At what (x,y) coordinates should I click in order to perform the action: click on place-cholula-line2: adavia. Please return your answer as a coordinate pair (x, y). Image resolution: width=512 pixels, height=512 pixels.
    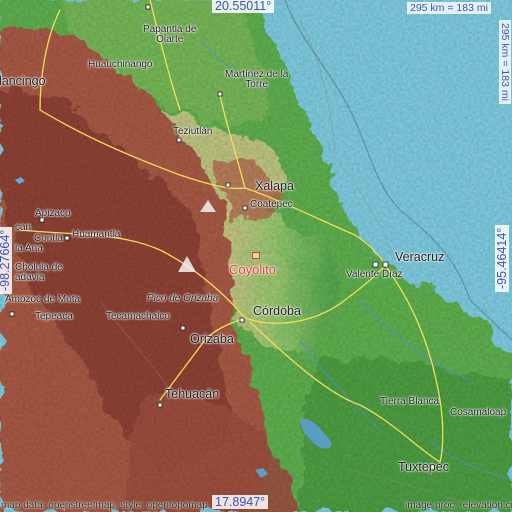
    Looking at the image, I should click on (30, 277).